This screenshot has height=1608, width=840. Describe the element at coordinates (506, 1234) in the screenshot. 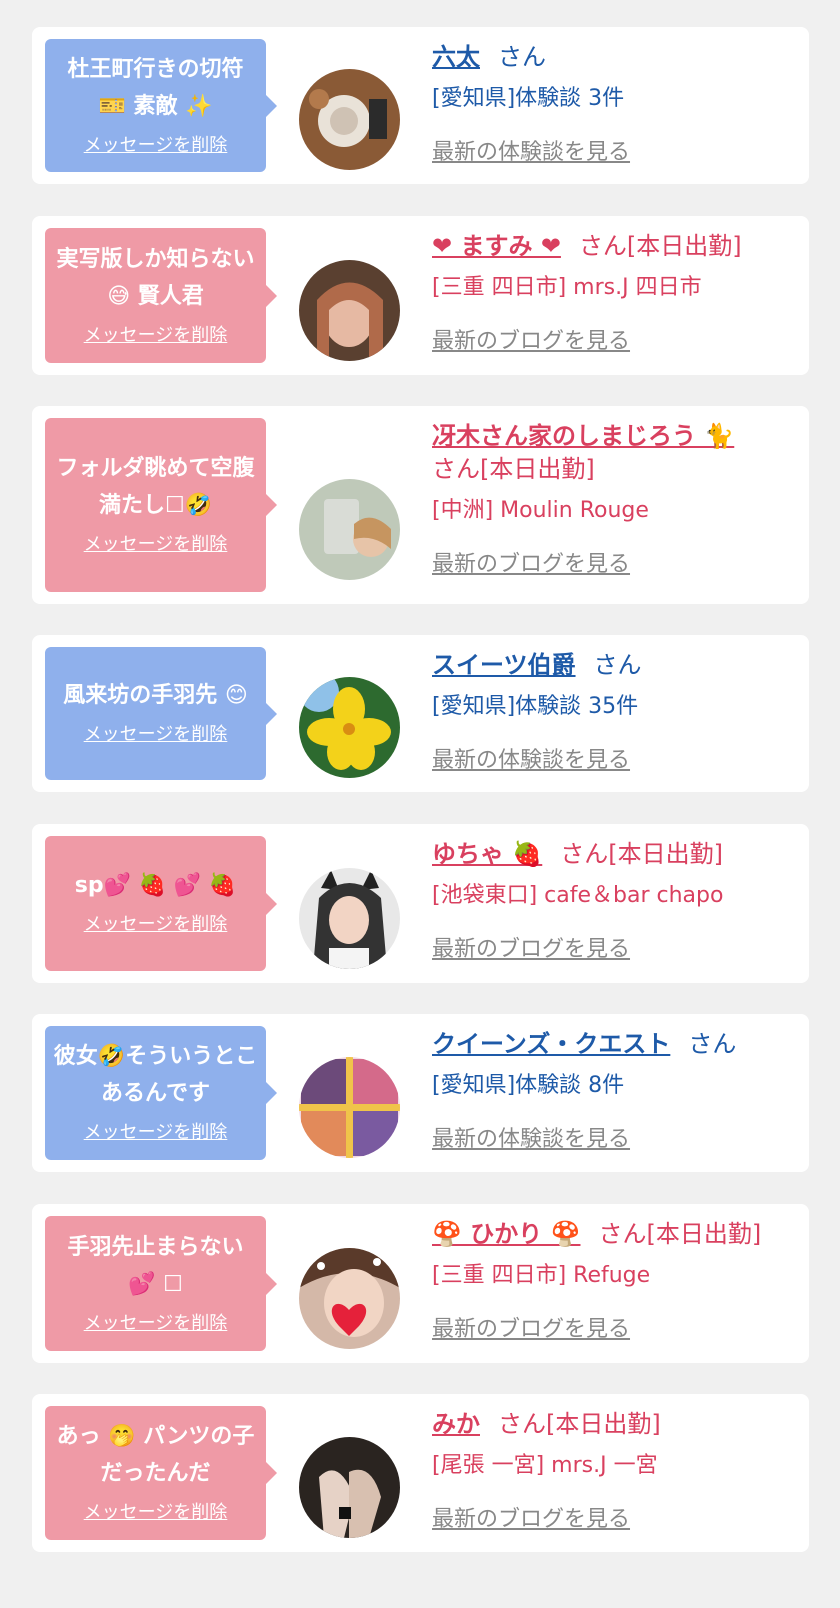

I see `user-name-link: 🍄 ひかり 🍄` at that location.